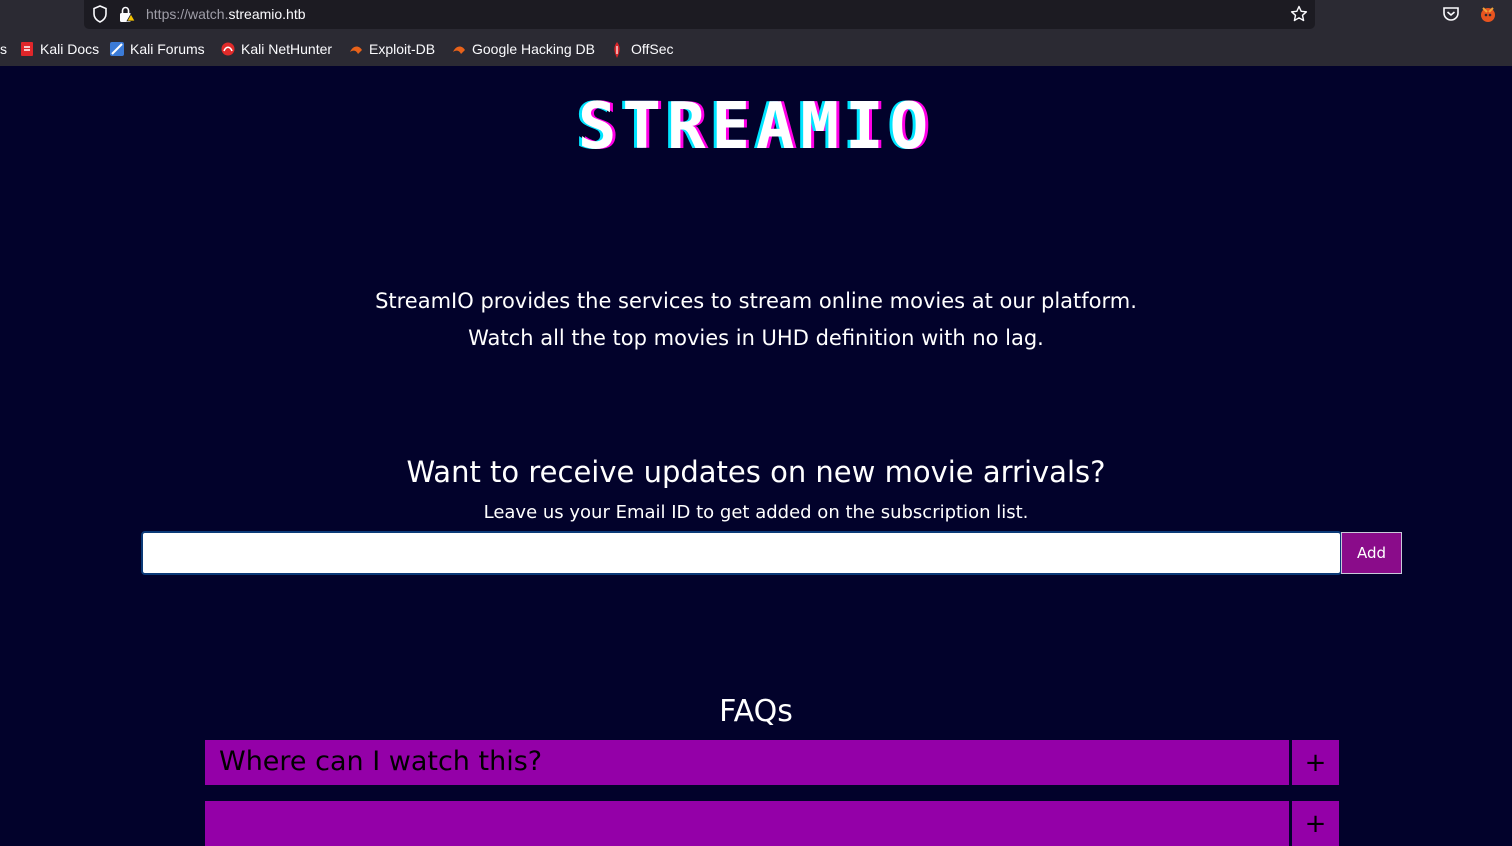 Image resolution: width=1512 pixels, height=846 pixels. What do you see at coordinates (741, 553) in the screenshot?
I see `email-input` at bounding box center [741, 553].